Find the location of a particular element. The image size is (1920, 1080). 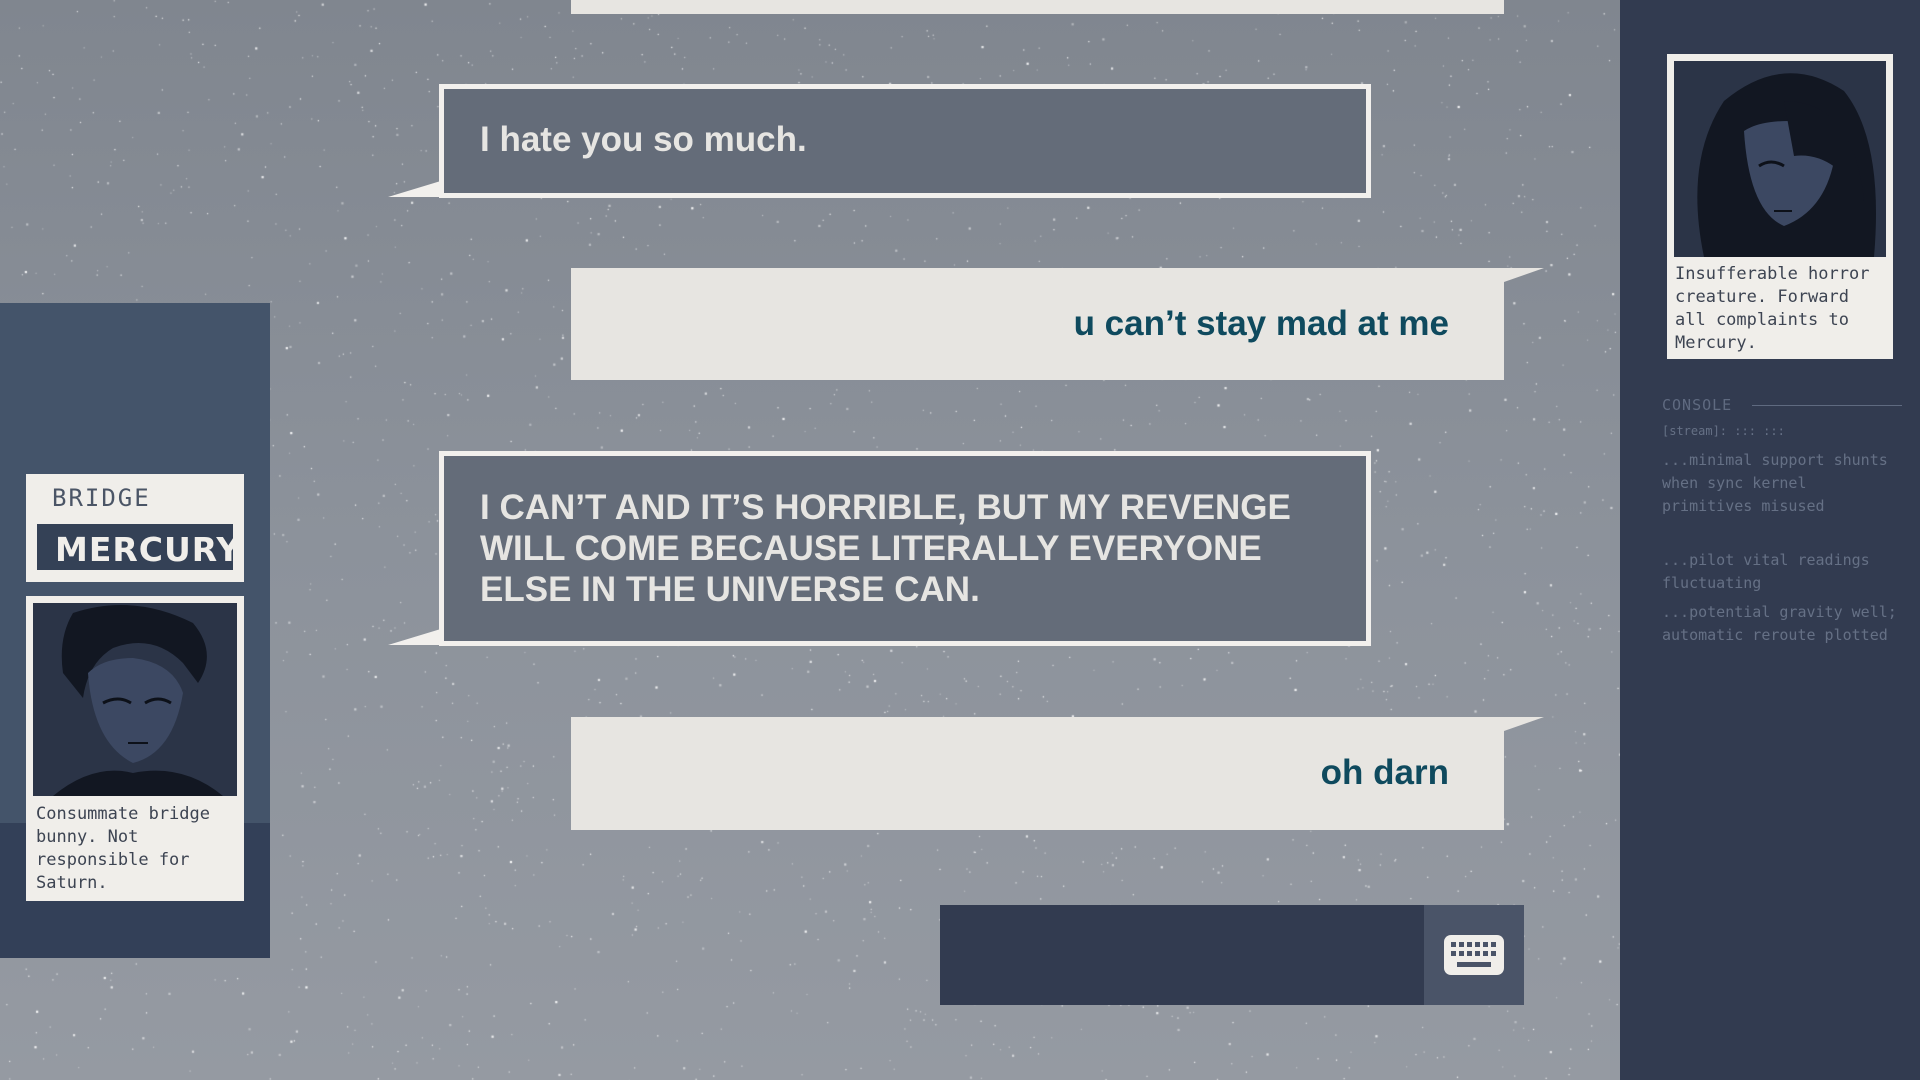

mercury-portrait is located at coordinates (135, 699).